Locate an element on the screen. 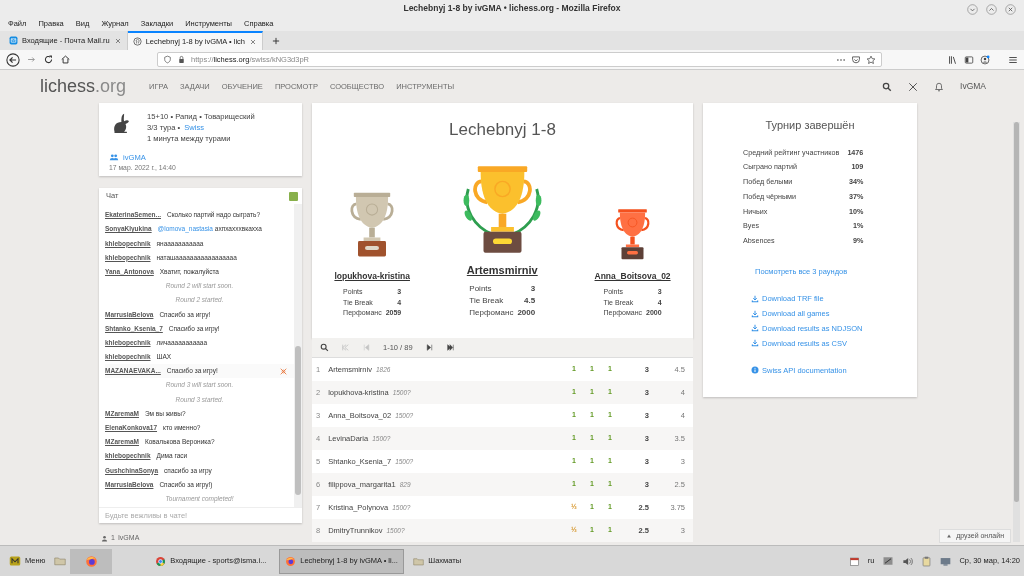 The width and height of the screenshot is (1024, 576). lock-icon is located at coordinates (181, 59).